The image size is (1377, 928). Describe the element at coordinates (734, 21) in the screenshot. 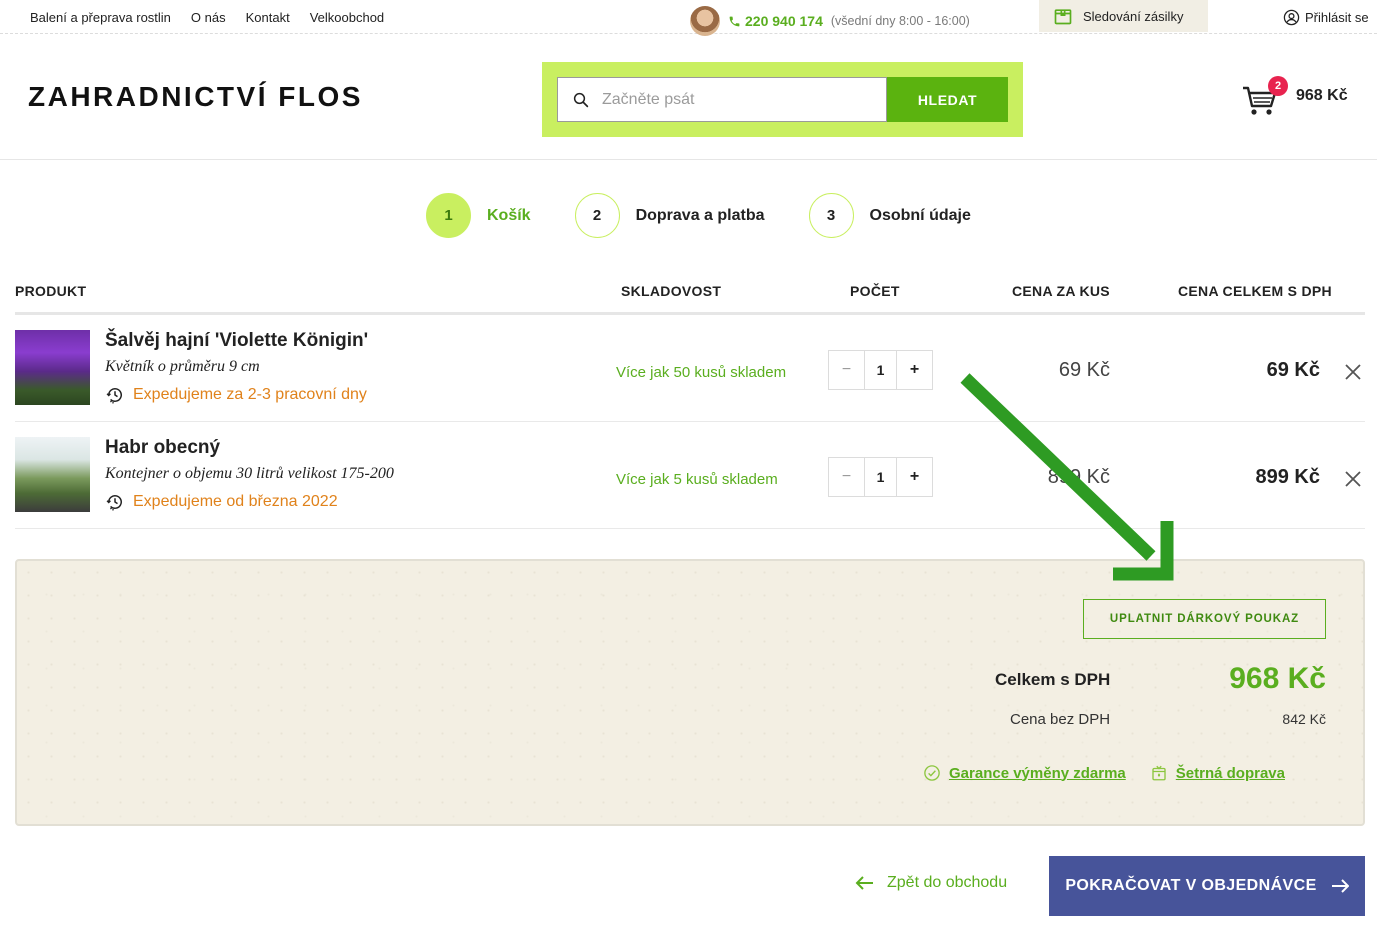

I see `phone-icon` at that location.